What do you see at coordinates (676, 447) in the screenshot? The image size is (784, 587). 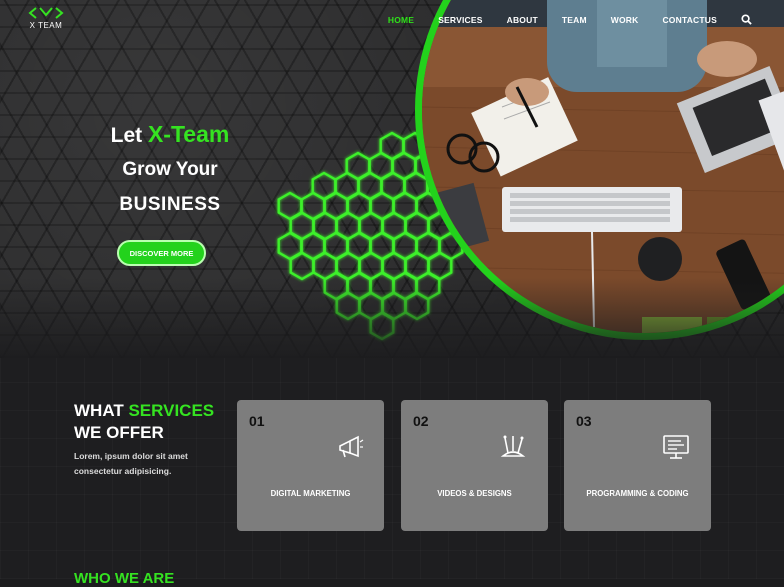 I see `code-monitor-icon` at bounding box center [676, 447].